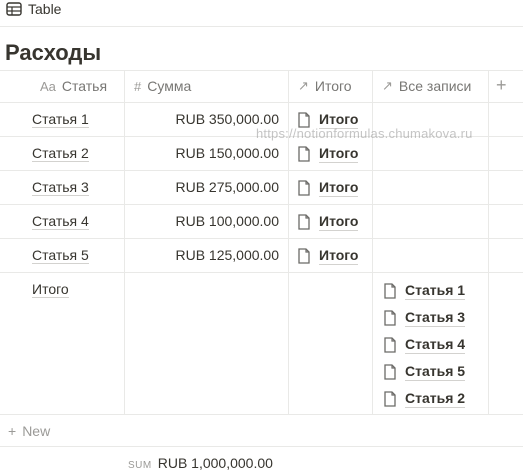 Image resolution: width=523 pixels, height=471 pixels. I want to click on cell-all-records-item: Статья 4, so click(424, 344).